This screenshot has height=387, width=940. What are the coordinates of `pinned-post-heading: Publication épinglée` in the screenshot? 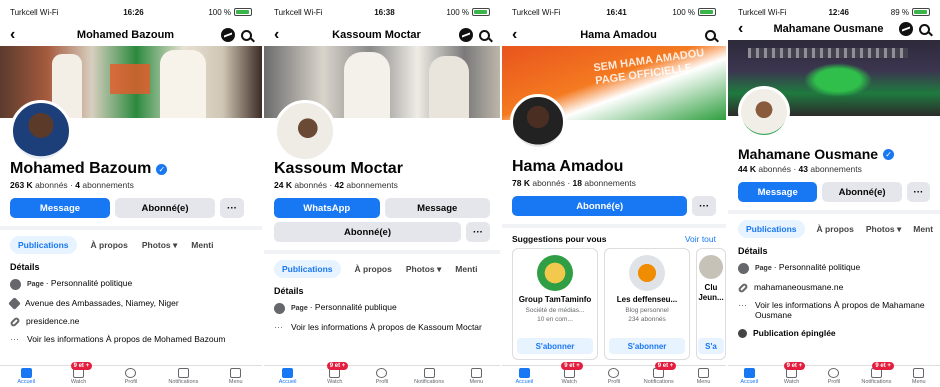 It's located at (834, 333).